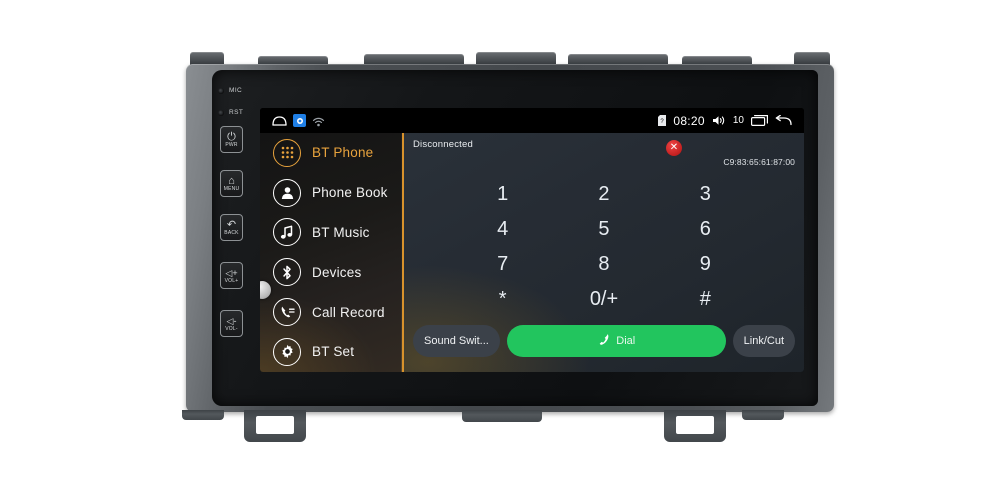 The width and height of the screenshot is (1000, 500). What do you see at coordinates (236, 90) in the screenshot?
I see `mic-label: MIC` at bounding box center [236, 90].